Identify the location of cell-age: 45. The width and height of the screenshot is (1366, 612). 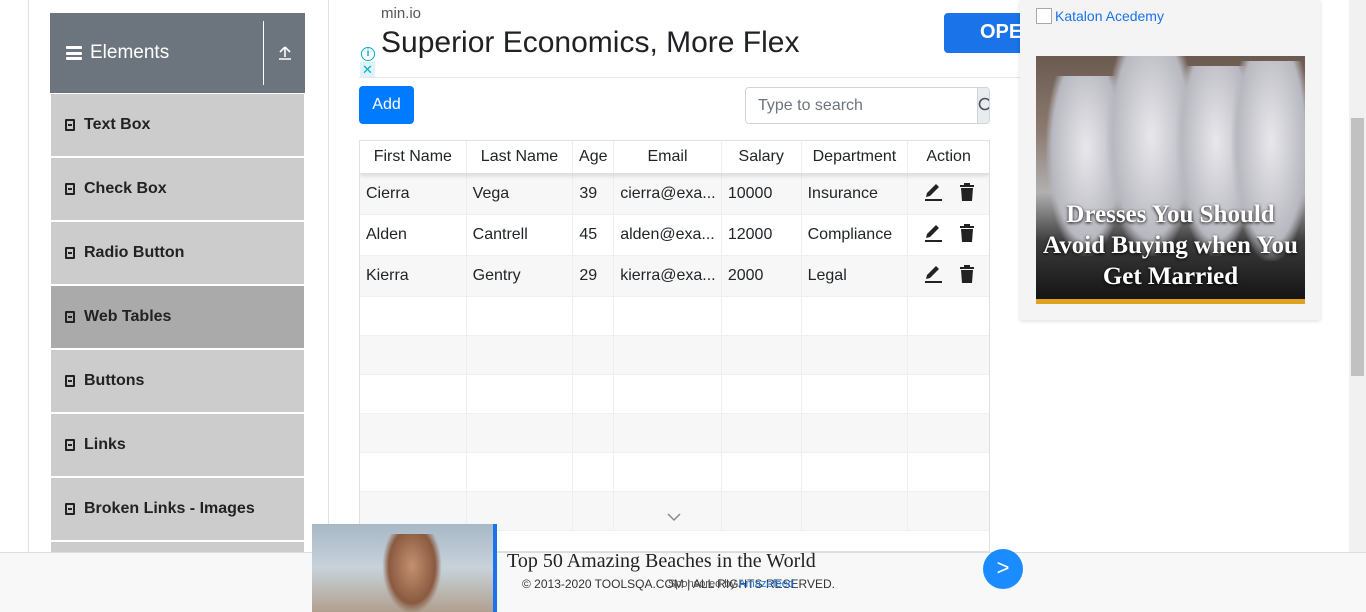
(594, 235).